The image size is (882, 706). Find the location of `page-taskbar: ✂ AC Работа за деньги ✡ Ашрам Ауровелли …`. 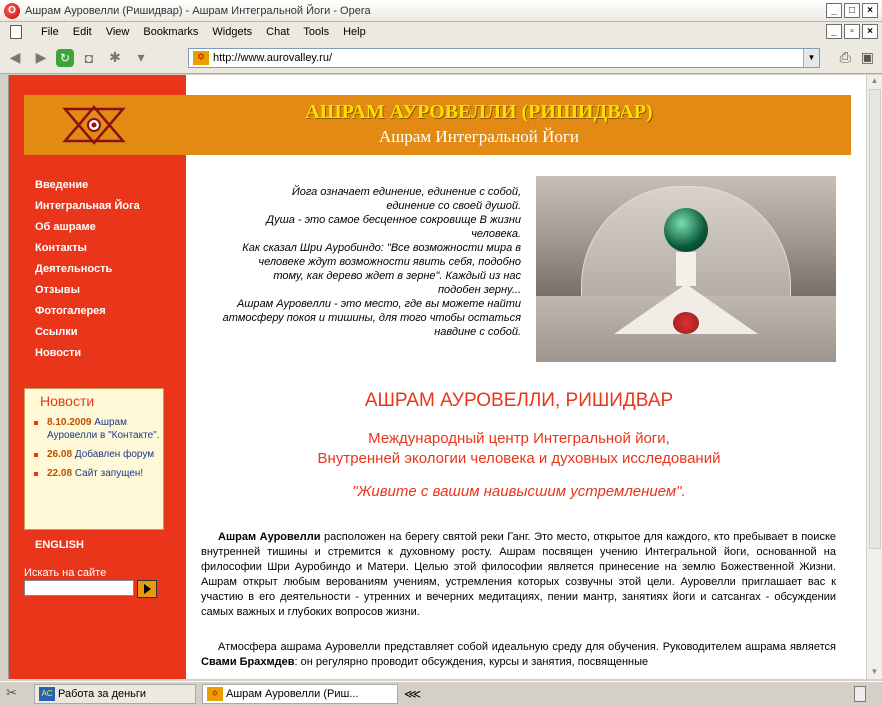

page-taskbar: ✂ AC Работа за деньги ✡ Ашрам Ауровелли … is located at coordinates (441, 693).